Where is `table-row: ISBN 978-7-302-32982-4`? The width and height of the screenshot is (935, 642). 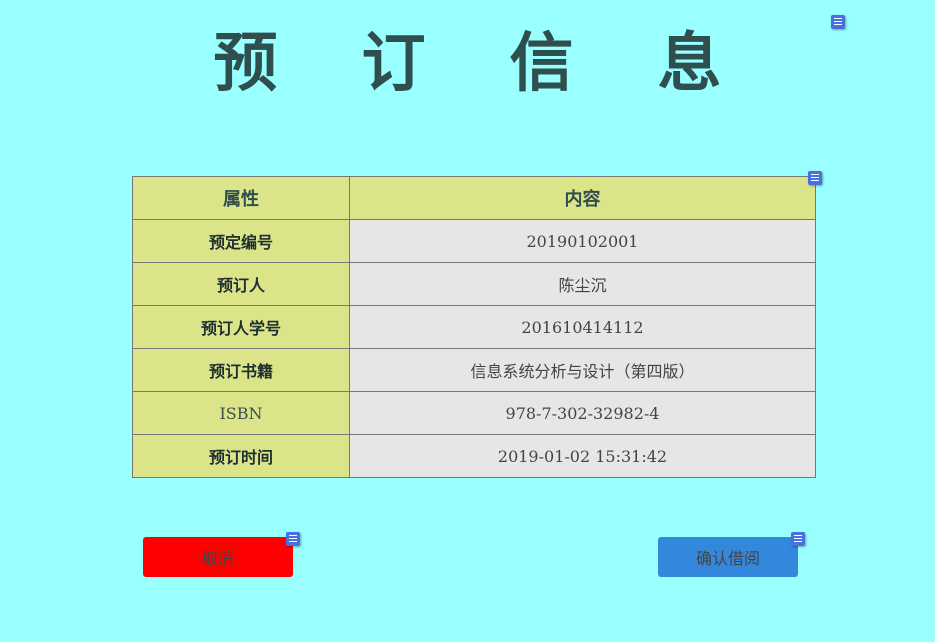 table-row: ISBN 978-7-302-32982-4 is located at coordinates (474, 413).